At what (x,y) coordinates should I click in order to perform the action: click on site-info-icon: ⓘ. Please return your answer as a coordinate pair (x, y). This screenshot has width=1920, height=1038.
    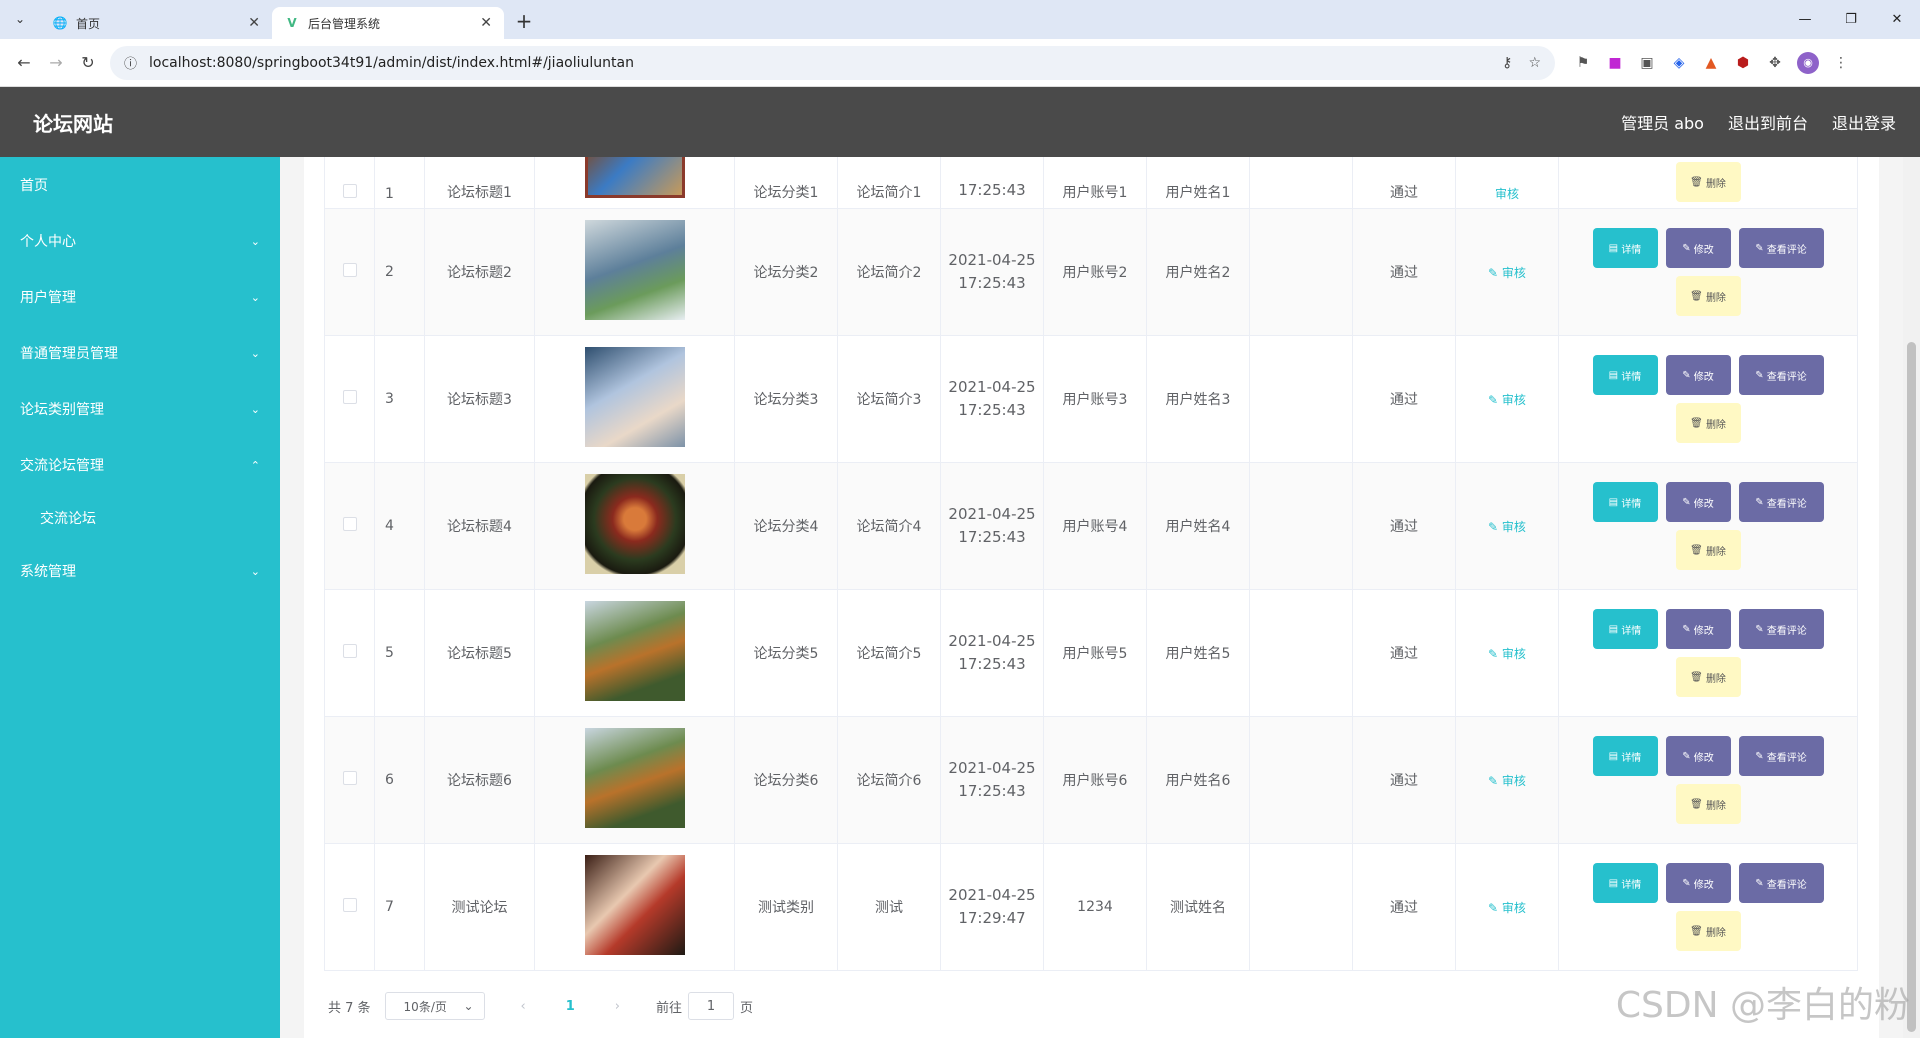
    Looking at the image, I should click on (130, 62).